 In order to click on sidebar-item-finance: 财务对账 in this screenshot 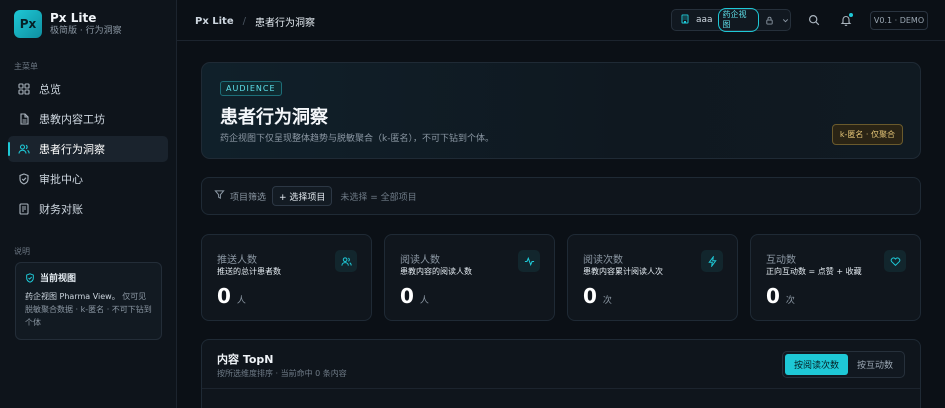, I will do `click(88, 209)`.